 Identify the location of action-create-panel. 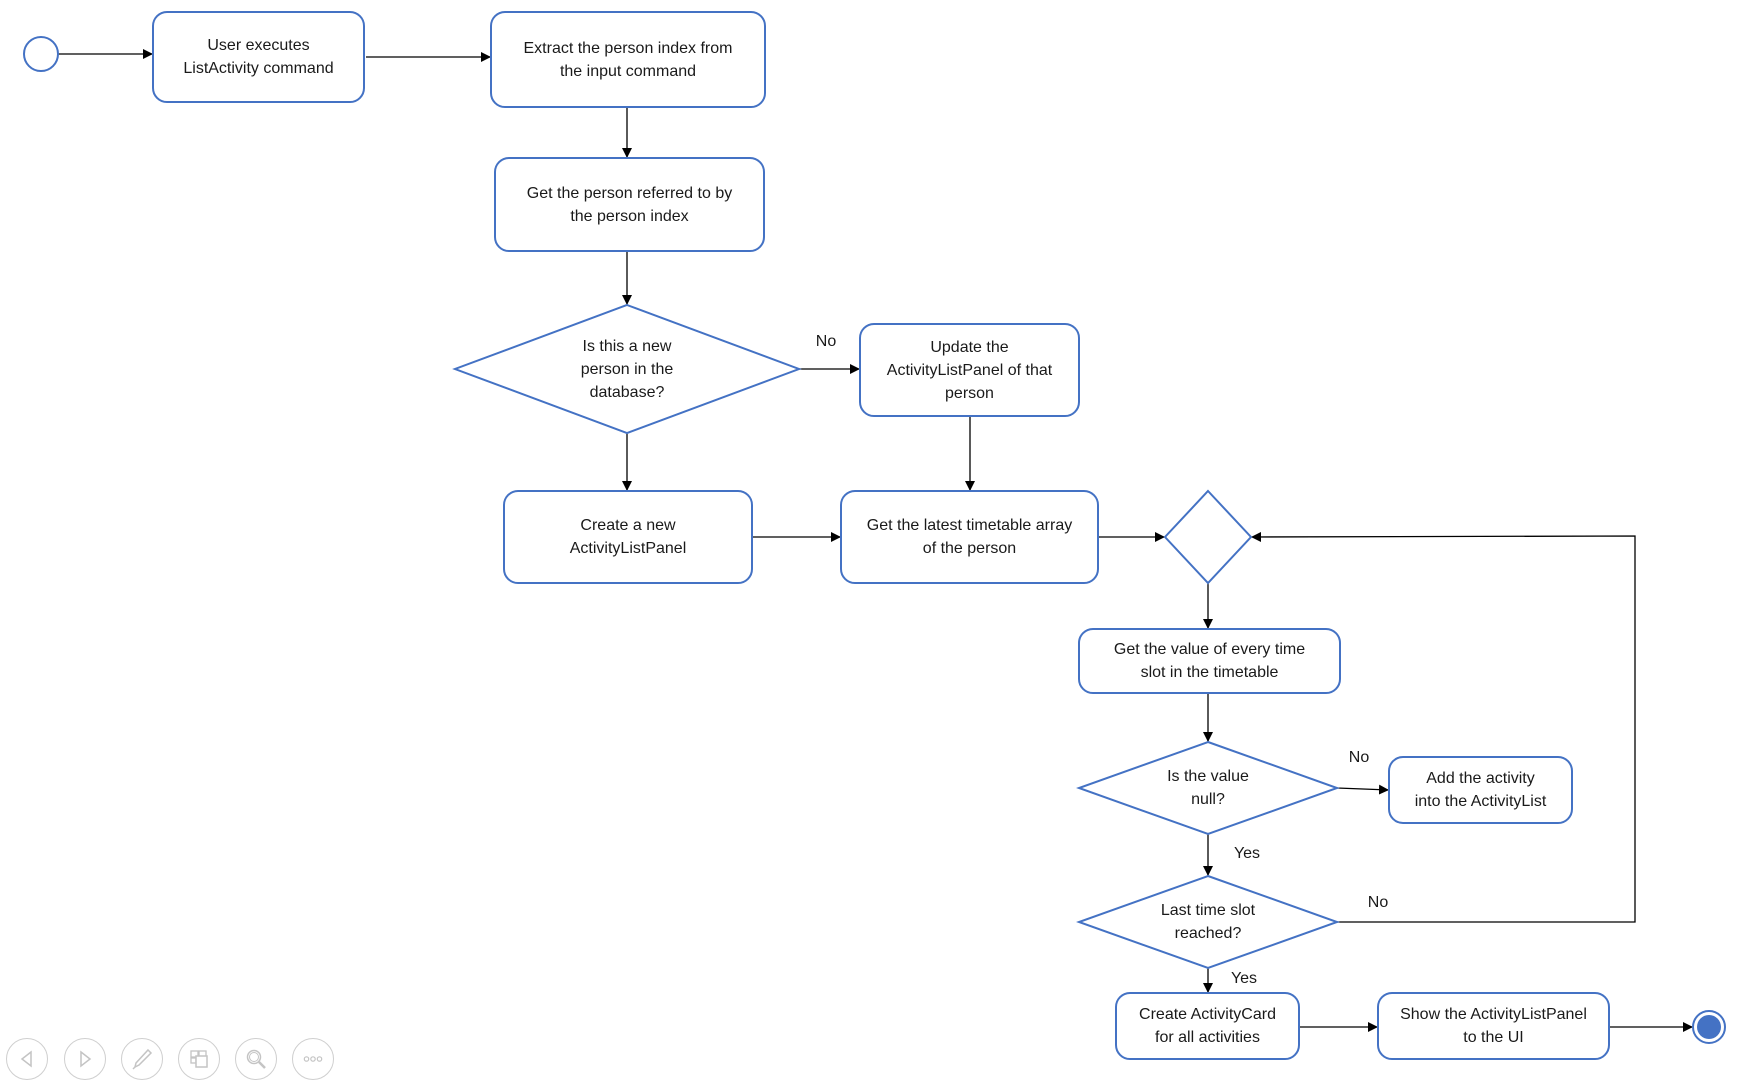
(628, 537).